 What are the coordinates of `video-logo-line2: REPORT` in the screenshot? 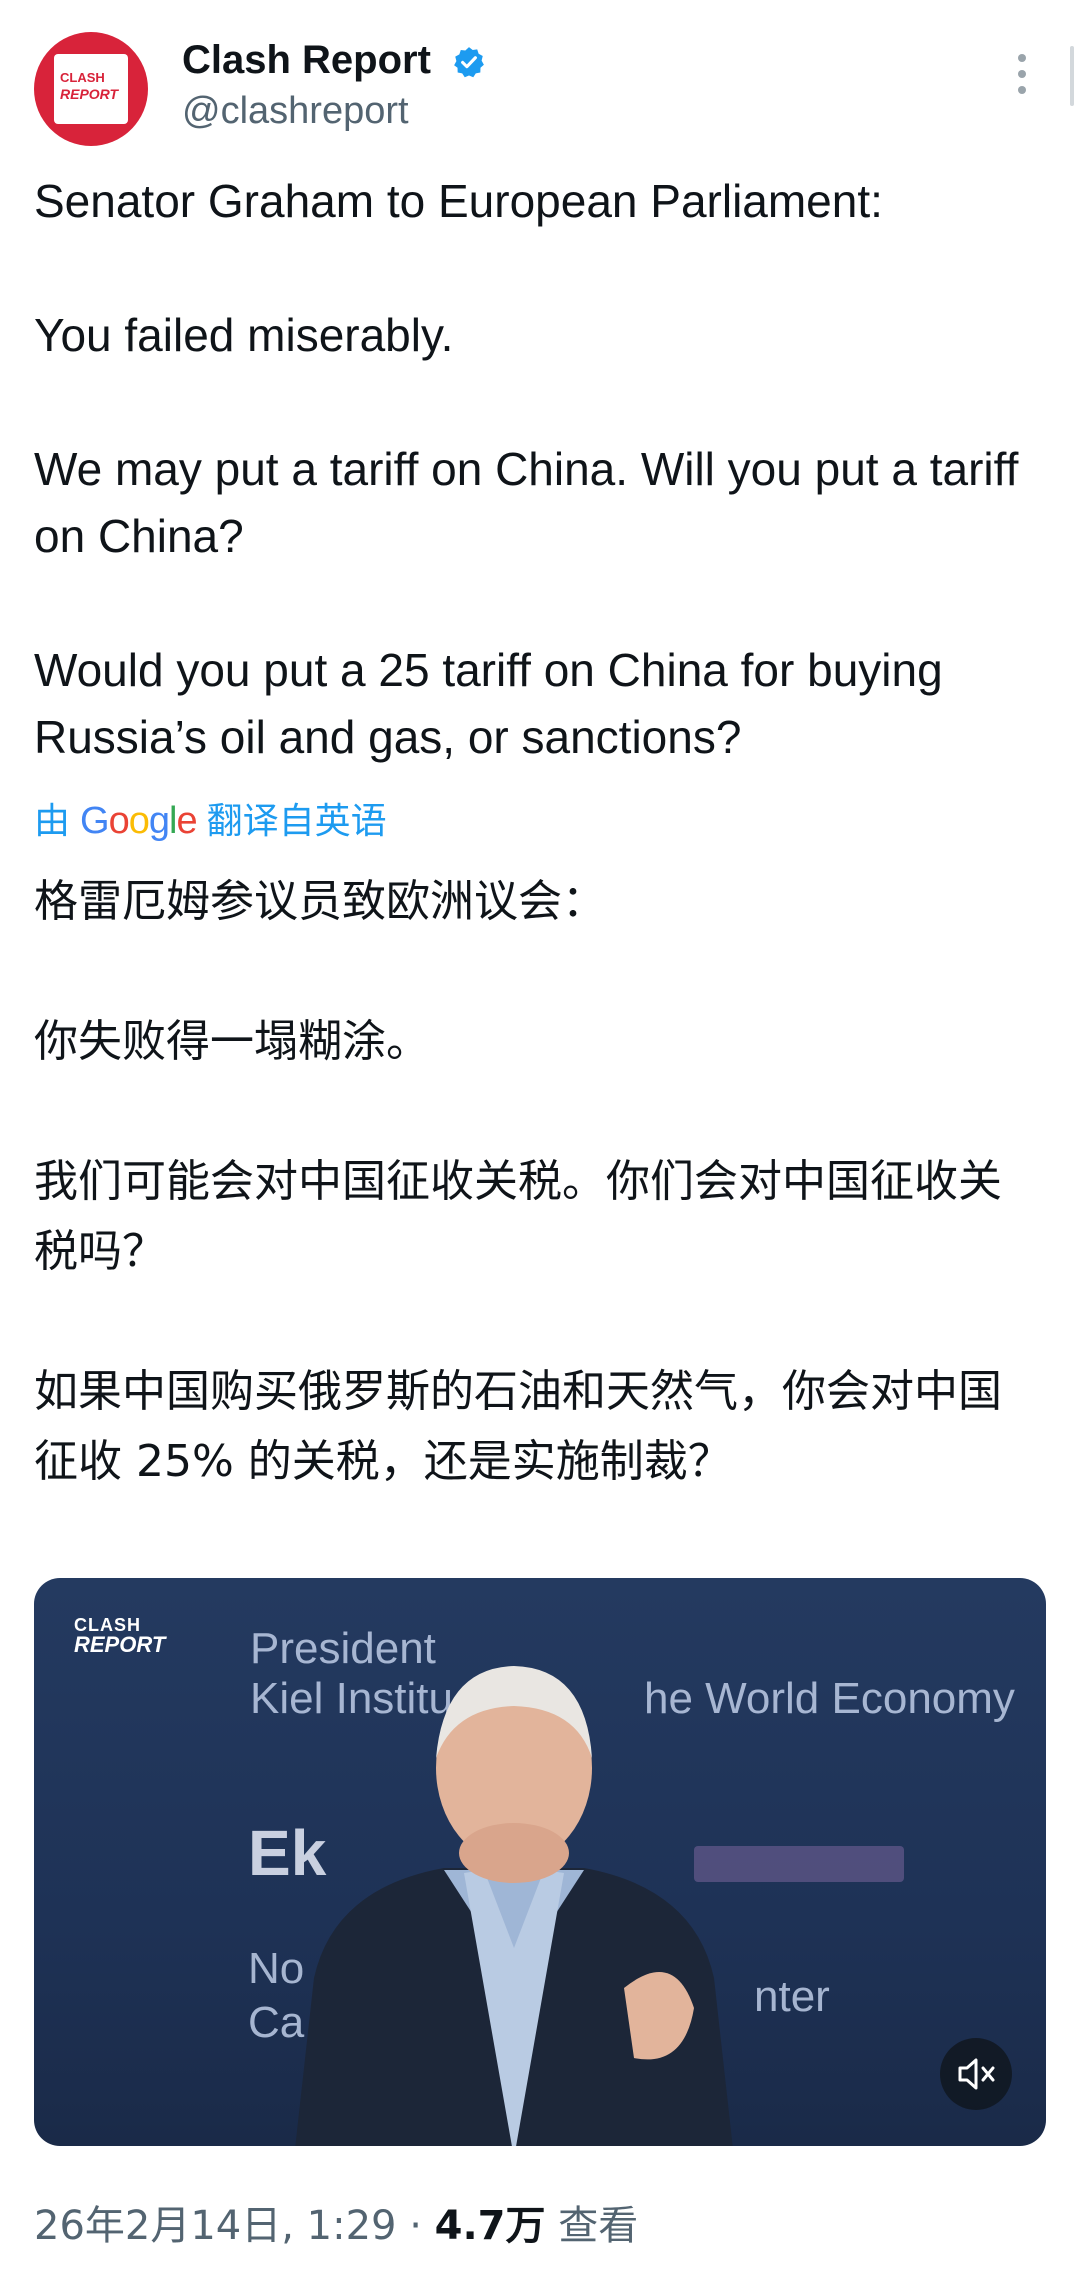 It's located at (120, 1644).